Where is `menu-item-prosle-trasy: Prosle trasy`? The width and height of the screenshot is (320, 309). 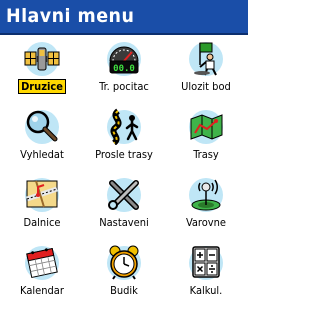 menu-item-prosle-trasy: Prosle trasy is located at coordinates (124, 136).